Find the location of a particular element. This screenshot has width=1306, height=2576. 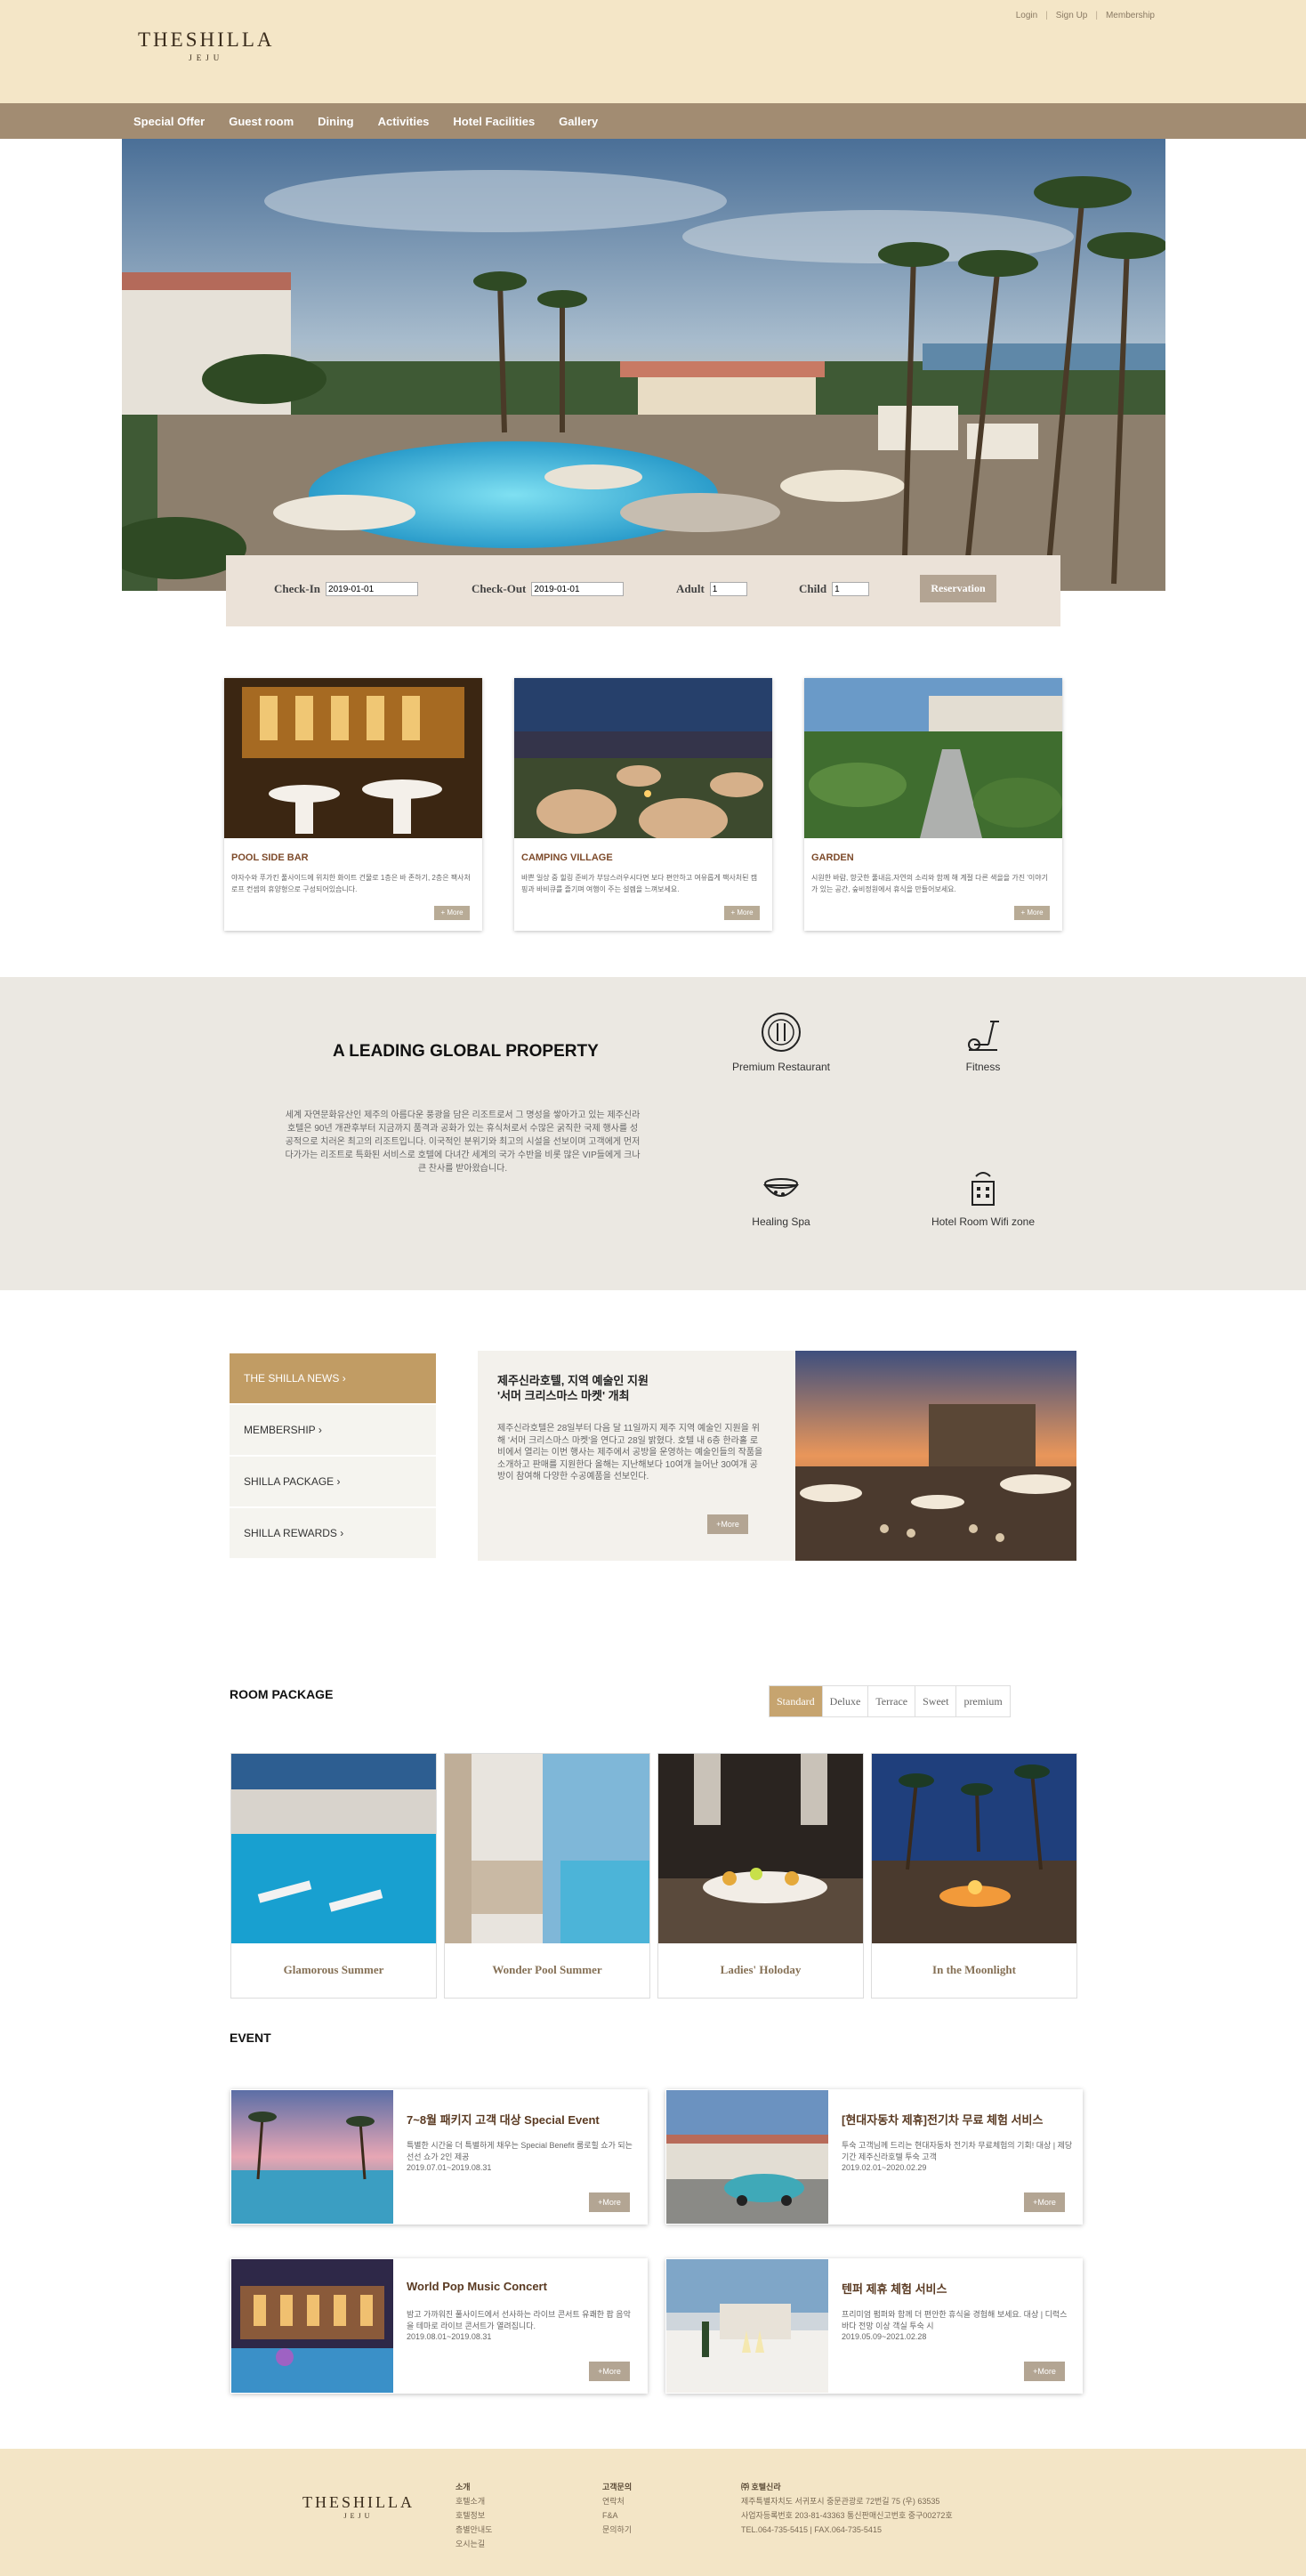

footer-column-contact: 고객문의 연락처 F&A 문의하기 is located at coordinates (617, 2508).